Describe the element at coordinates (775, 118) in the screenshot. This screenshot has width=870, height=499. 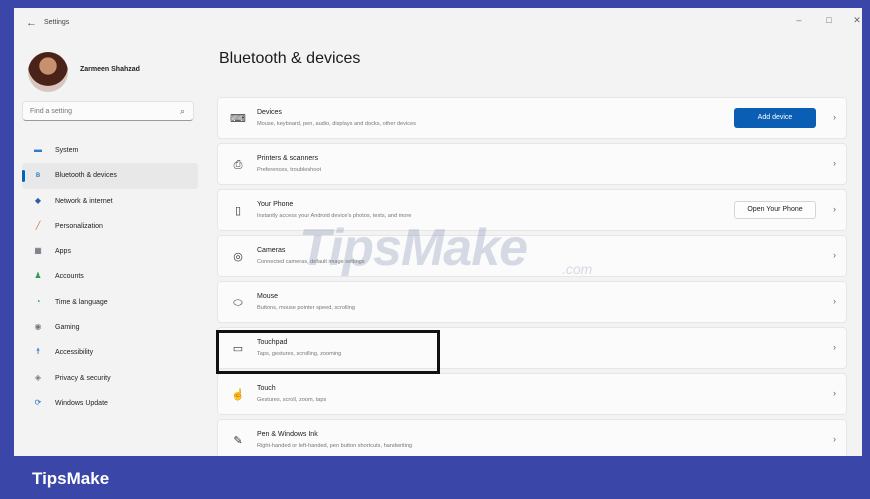
I see `add-device-button: Add device` at that location.